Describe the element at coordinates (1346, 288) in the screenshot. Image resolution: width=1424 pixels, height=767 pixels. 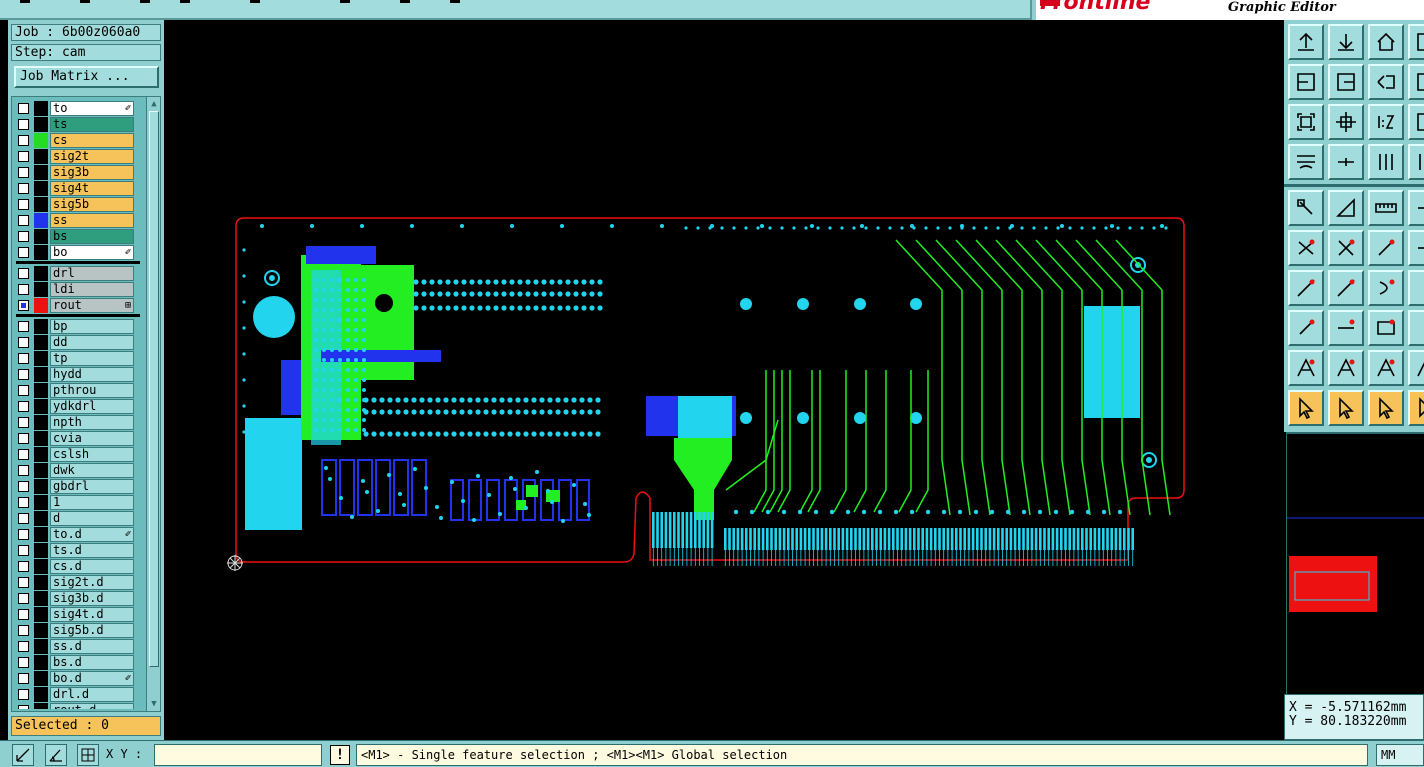
I see `slash-button` at that location.